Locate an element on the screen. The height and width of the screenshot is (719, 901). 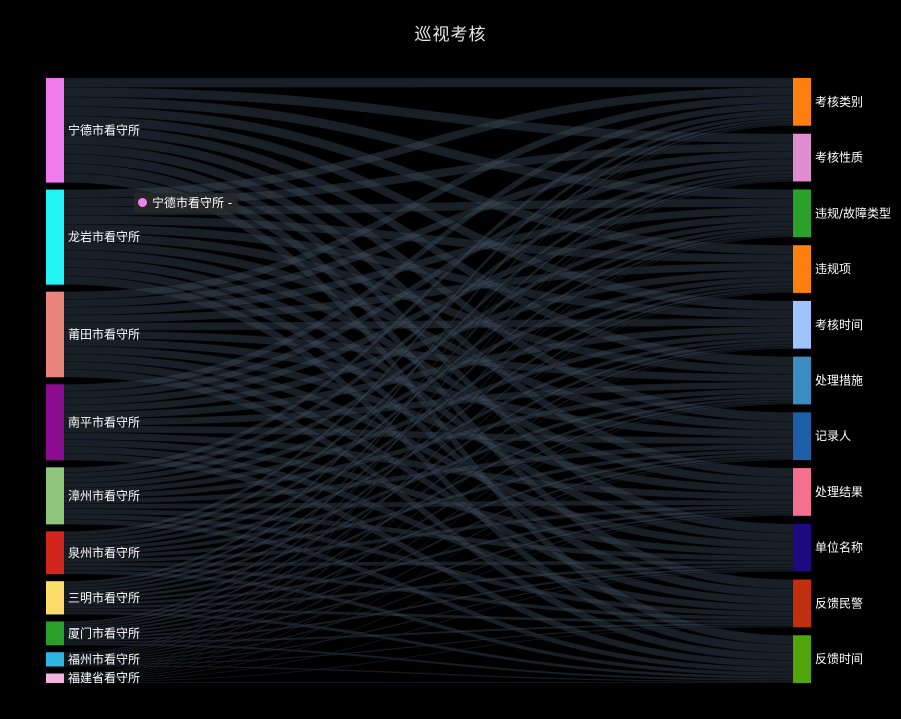
sankey-node-label-left: 厦门市看守所 is located at coordinates (104, 632).